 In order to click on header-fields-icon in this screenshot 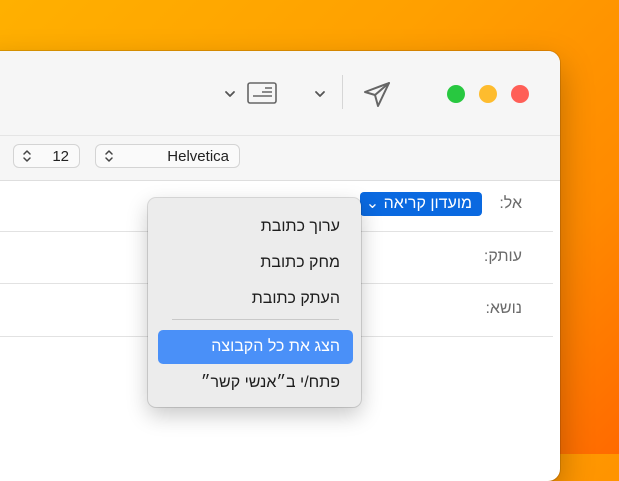, I will do `click(262, 93)`.